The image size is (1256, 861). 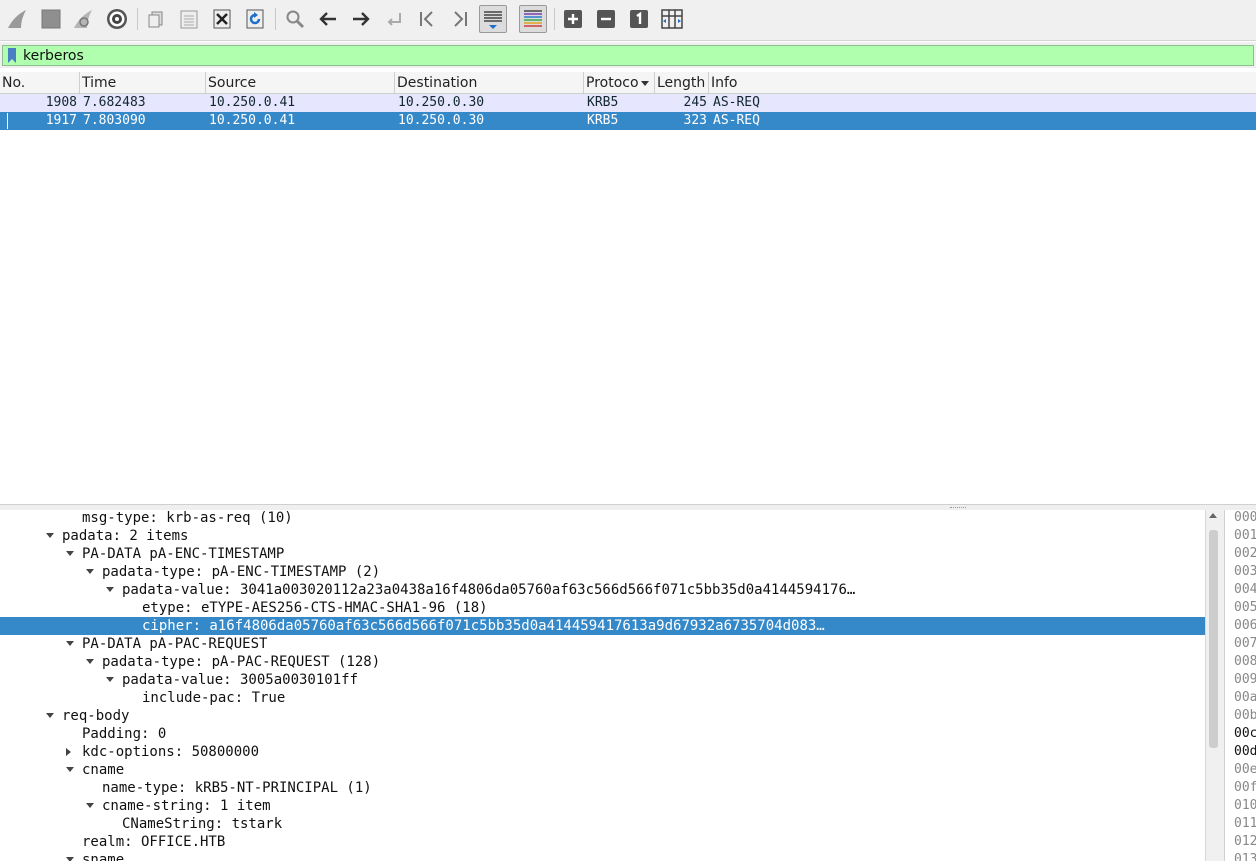 I want to click on details-scrollbar, so click(x=1213, y=685).